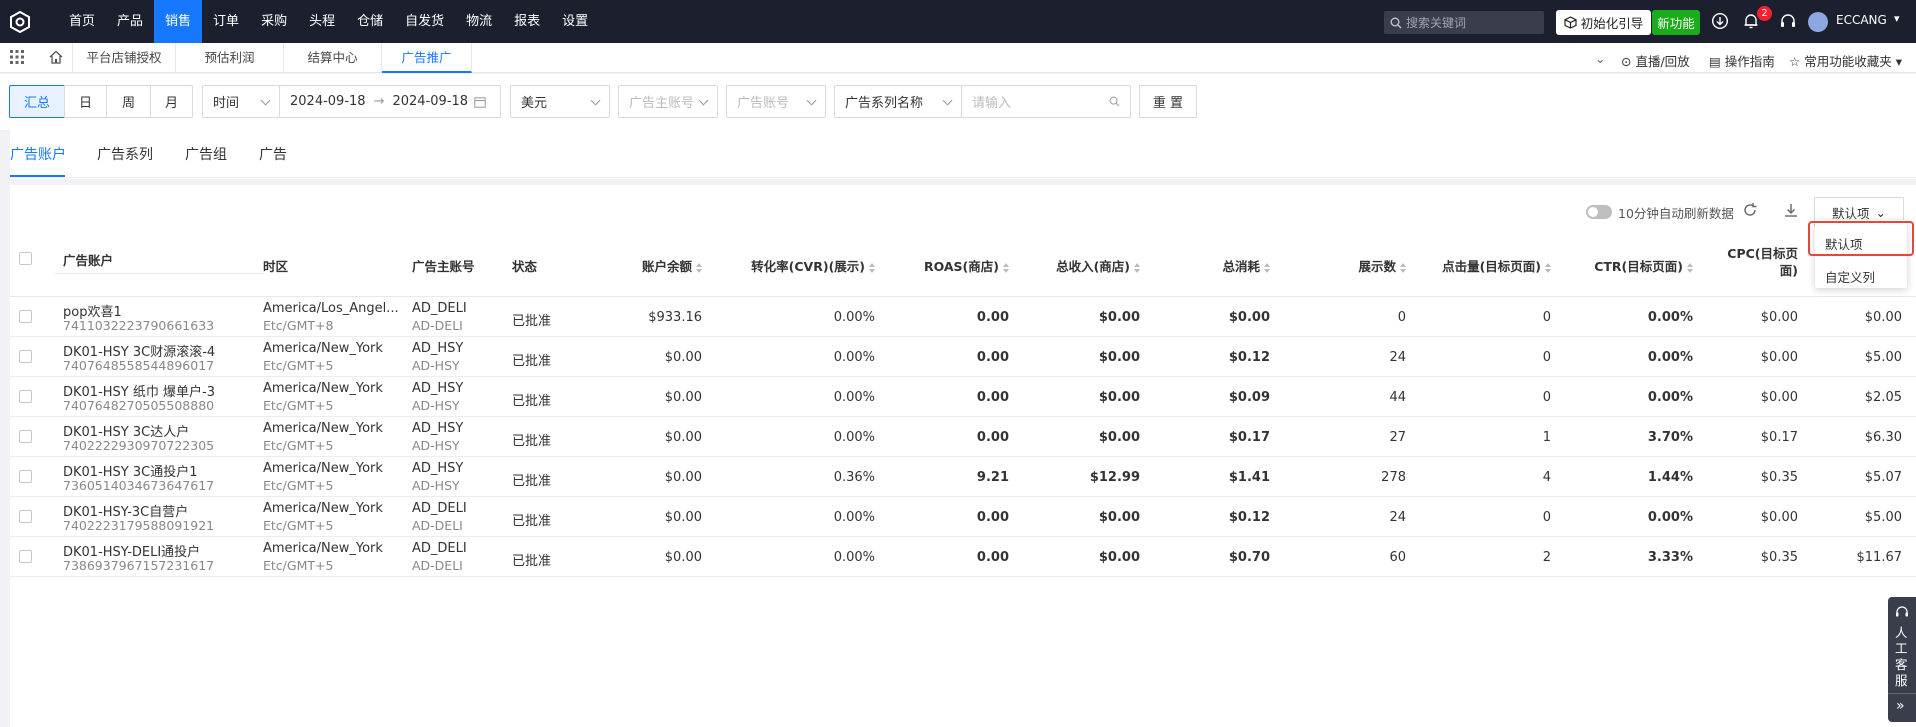  What do you see at coordinates (966, 265) in the screenshot?
I see `col-roas: ROAS(商店)` at bounding box center [966, 265].